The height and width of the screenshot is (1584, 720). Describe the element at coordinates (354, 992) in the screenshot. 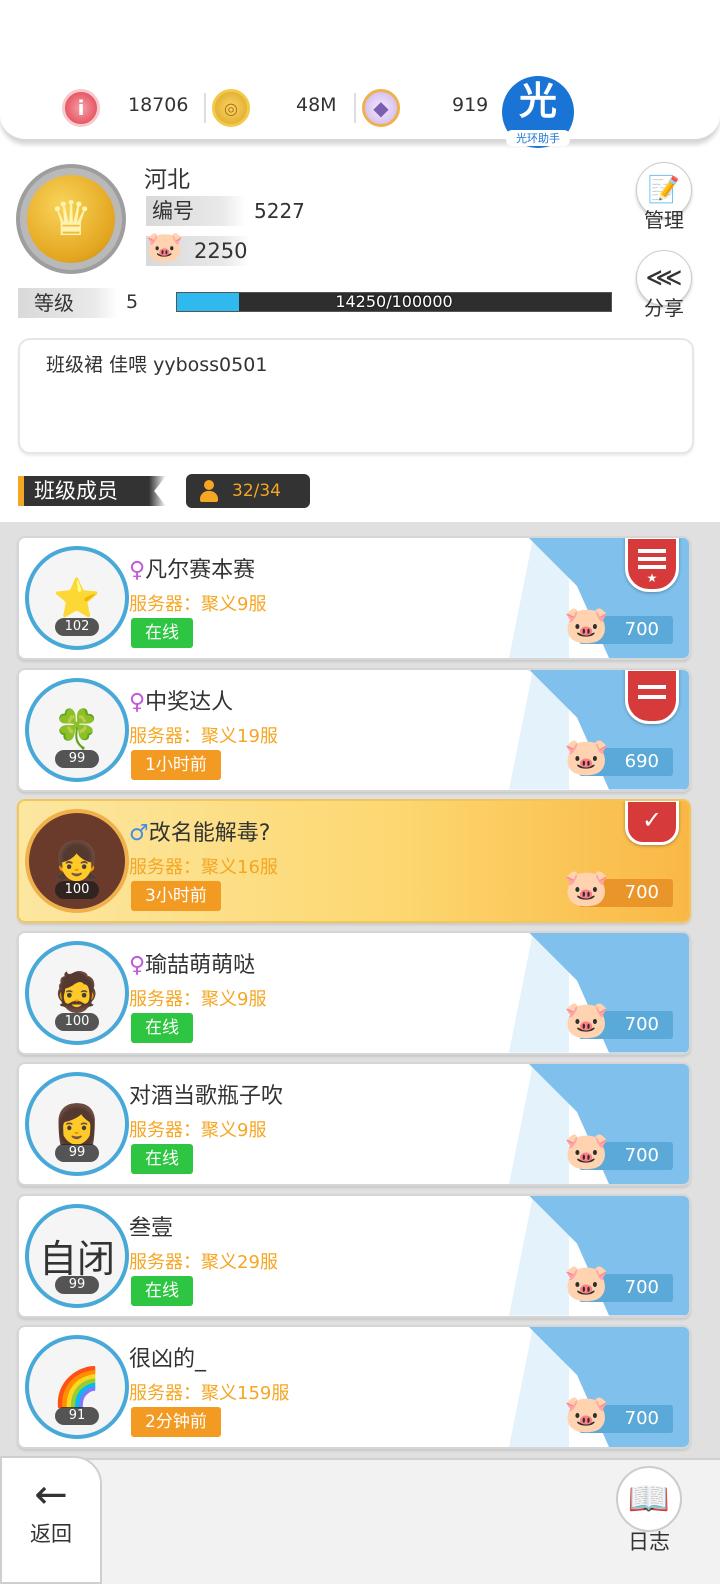

I see `member-card: 🧔 100 ♀瑜喆萌萌哒 服务器：聚义9服 在线 700 🐷` at that location.